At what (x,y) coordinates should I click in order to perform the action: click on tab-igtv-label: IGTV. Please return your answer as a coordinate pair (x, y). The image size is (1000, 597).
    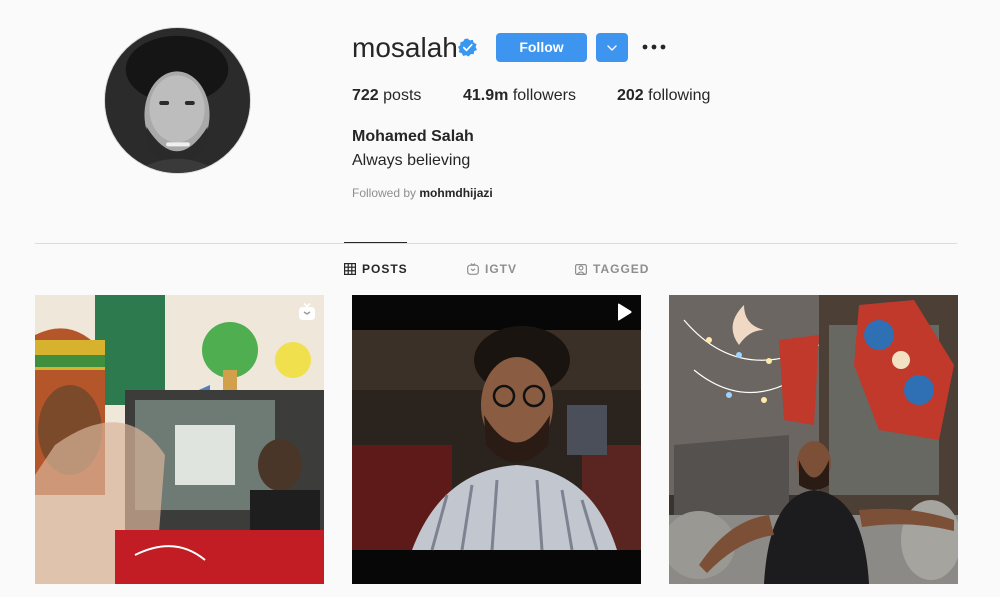
    Looking at the image, I should click on (501, 269).